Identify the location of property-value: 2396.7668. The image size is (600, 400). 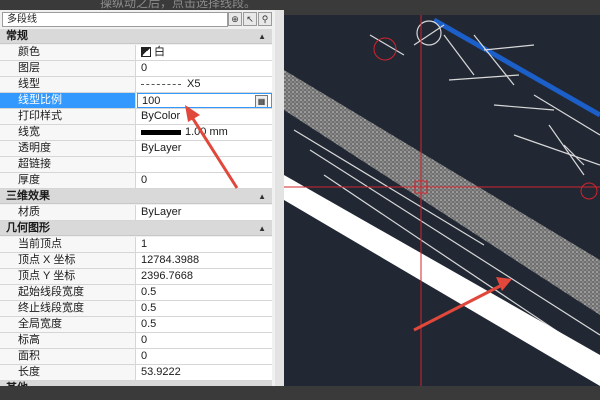
(204, 276).